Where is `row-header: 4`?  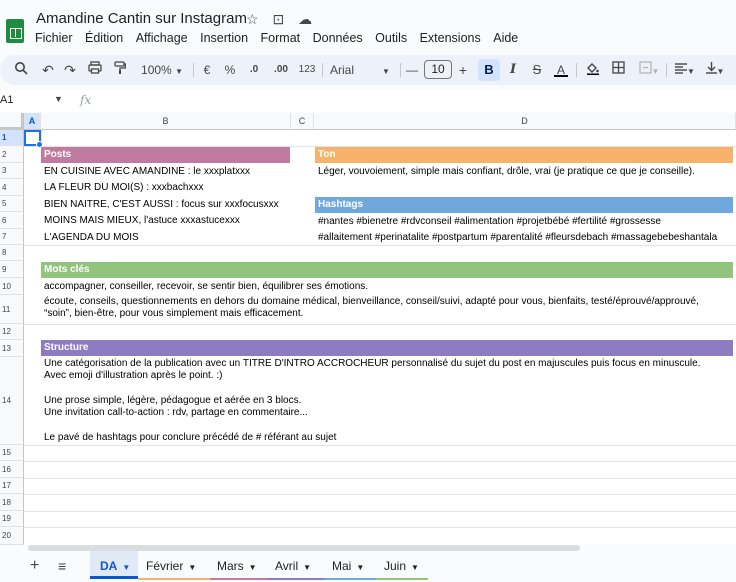 row-header: 4 is located at coordinates (12, 187).